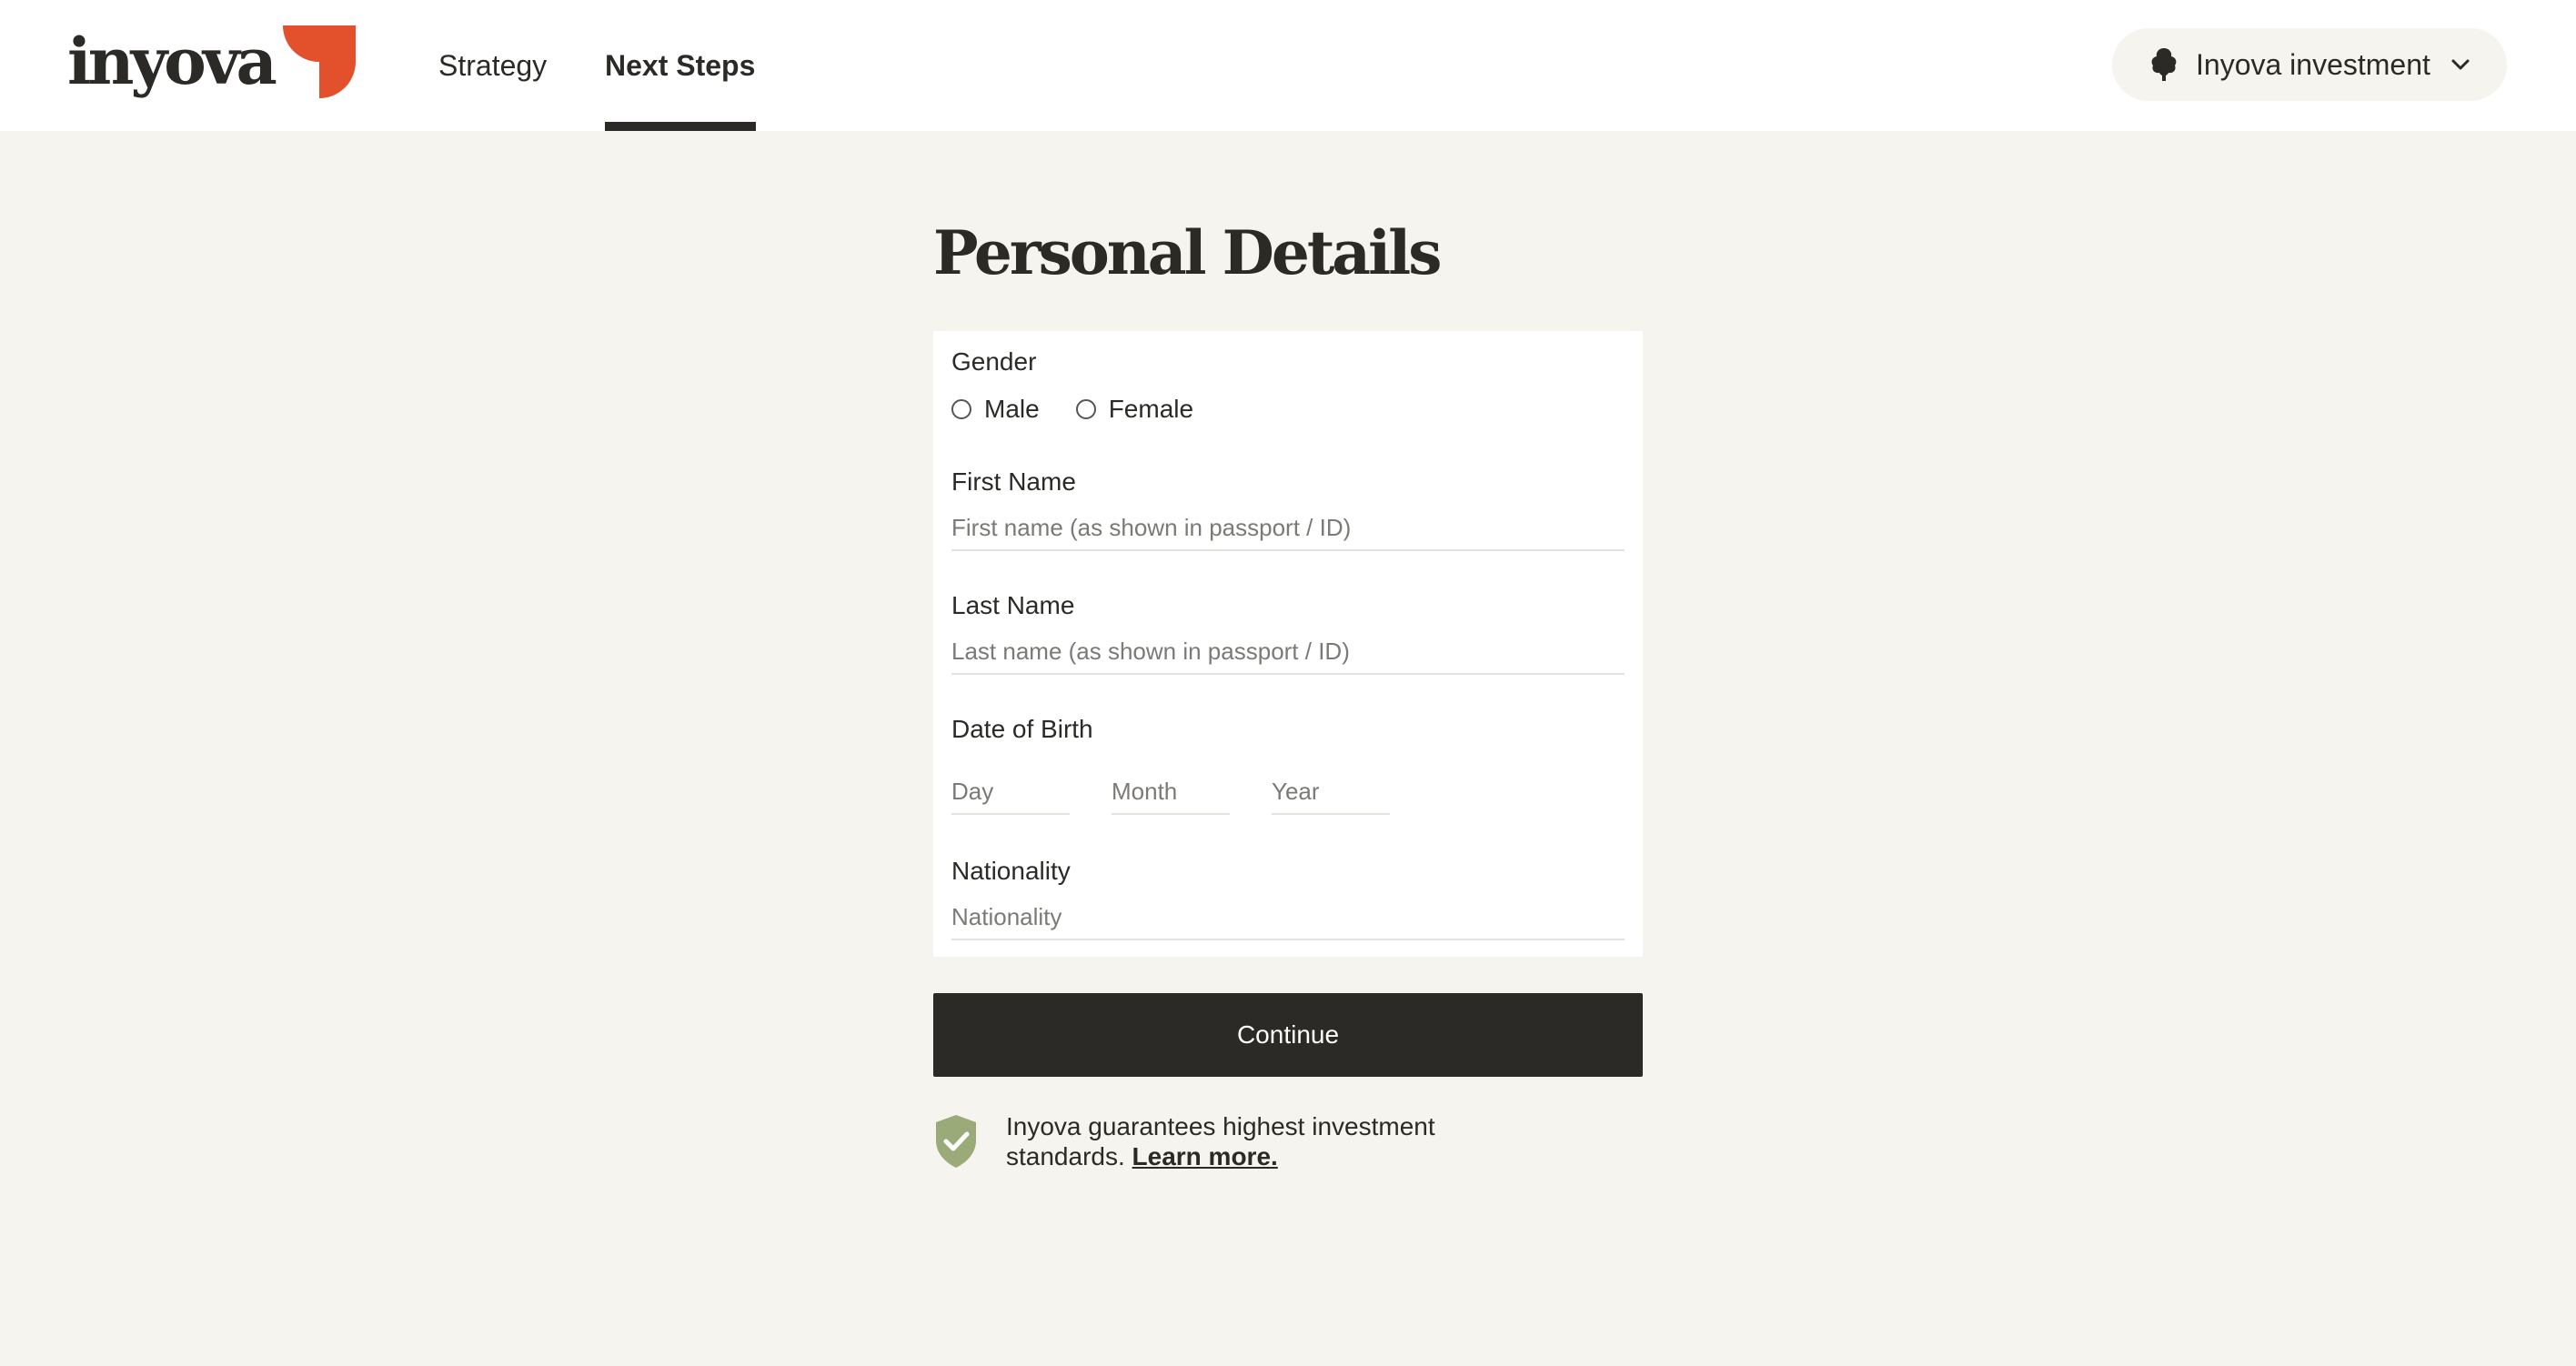 The image size is (2576, 1366). I want to click on first-name-input, so click(1288, 528).